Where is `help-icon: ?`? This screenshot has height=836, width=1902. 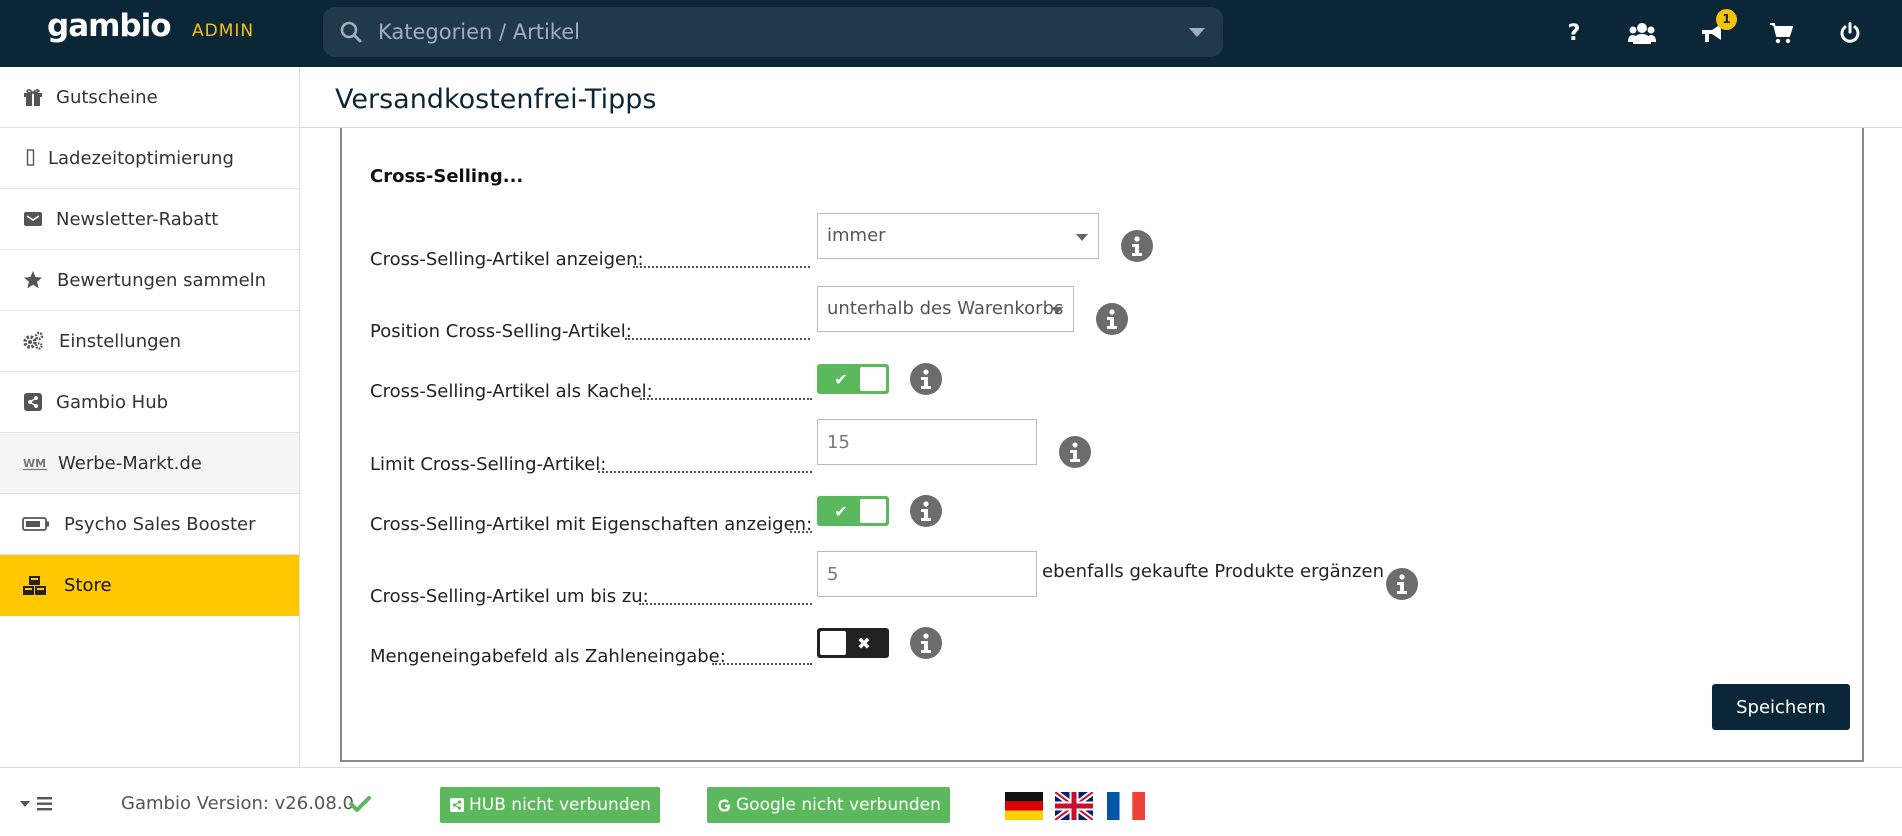 help-icon: ? is located at coordinates (1574, 33).